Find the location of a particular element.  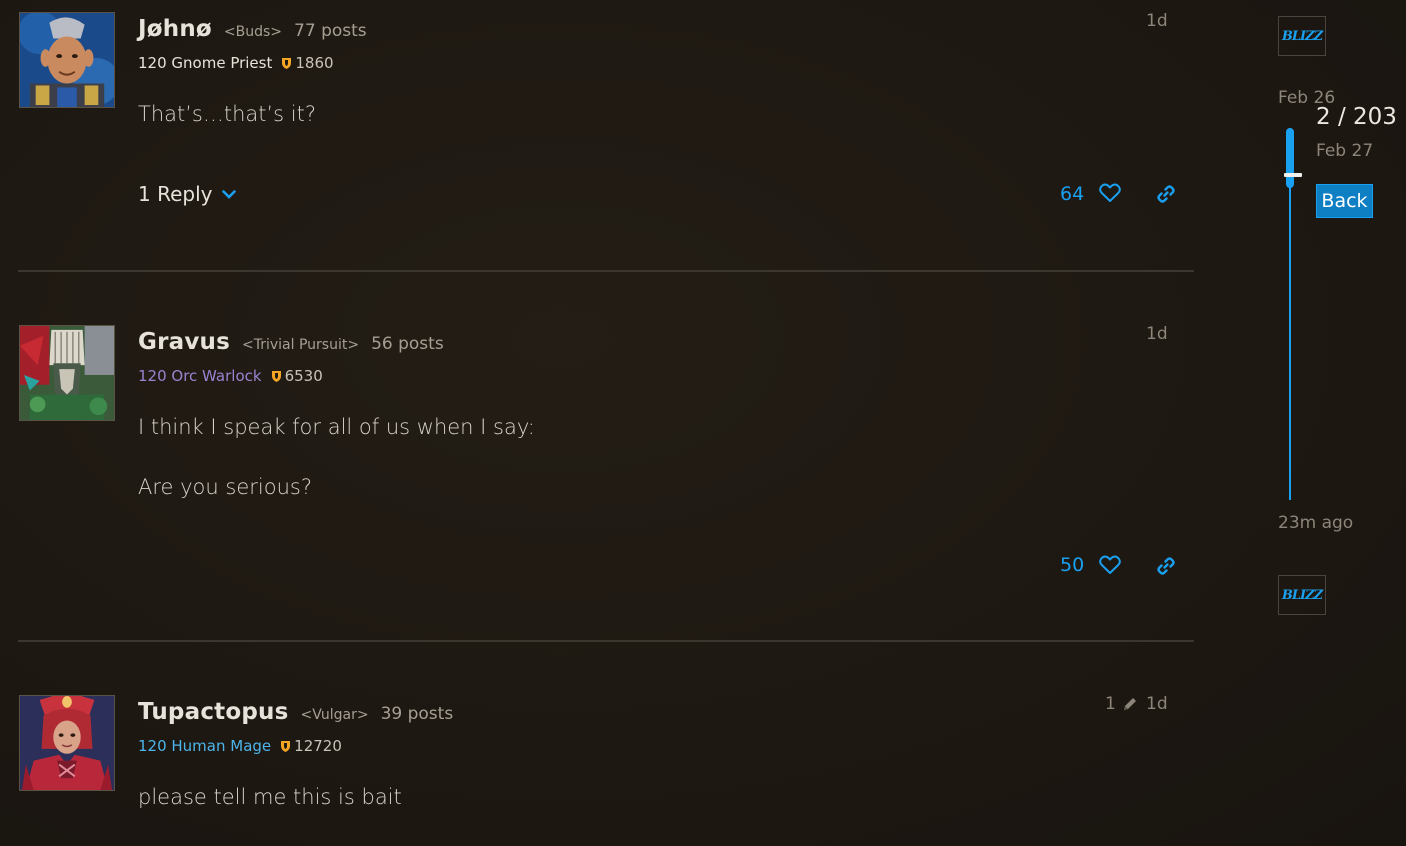

post-count: 39 posts is located at coordinates (417, 714).